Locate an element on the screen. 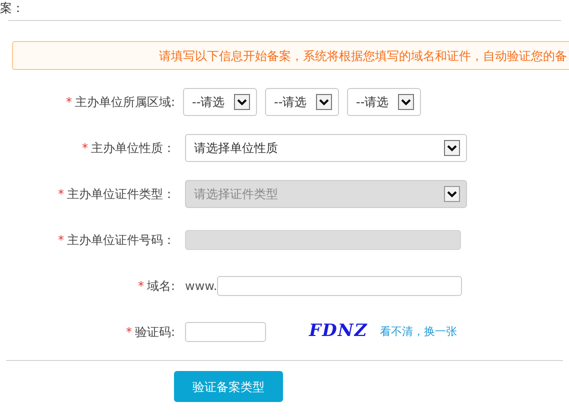  notice-banner: 请填写以下信息开始备案，系统将根据您填写的域名和证件，自动验证您的备 is located at coordinates (290, 55).